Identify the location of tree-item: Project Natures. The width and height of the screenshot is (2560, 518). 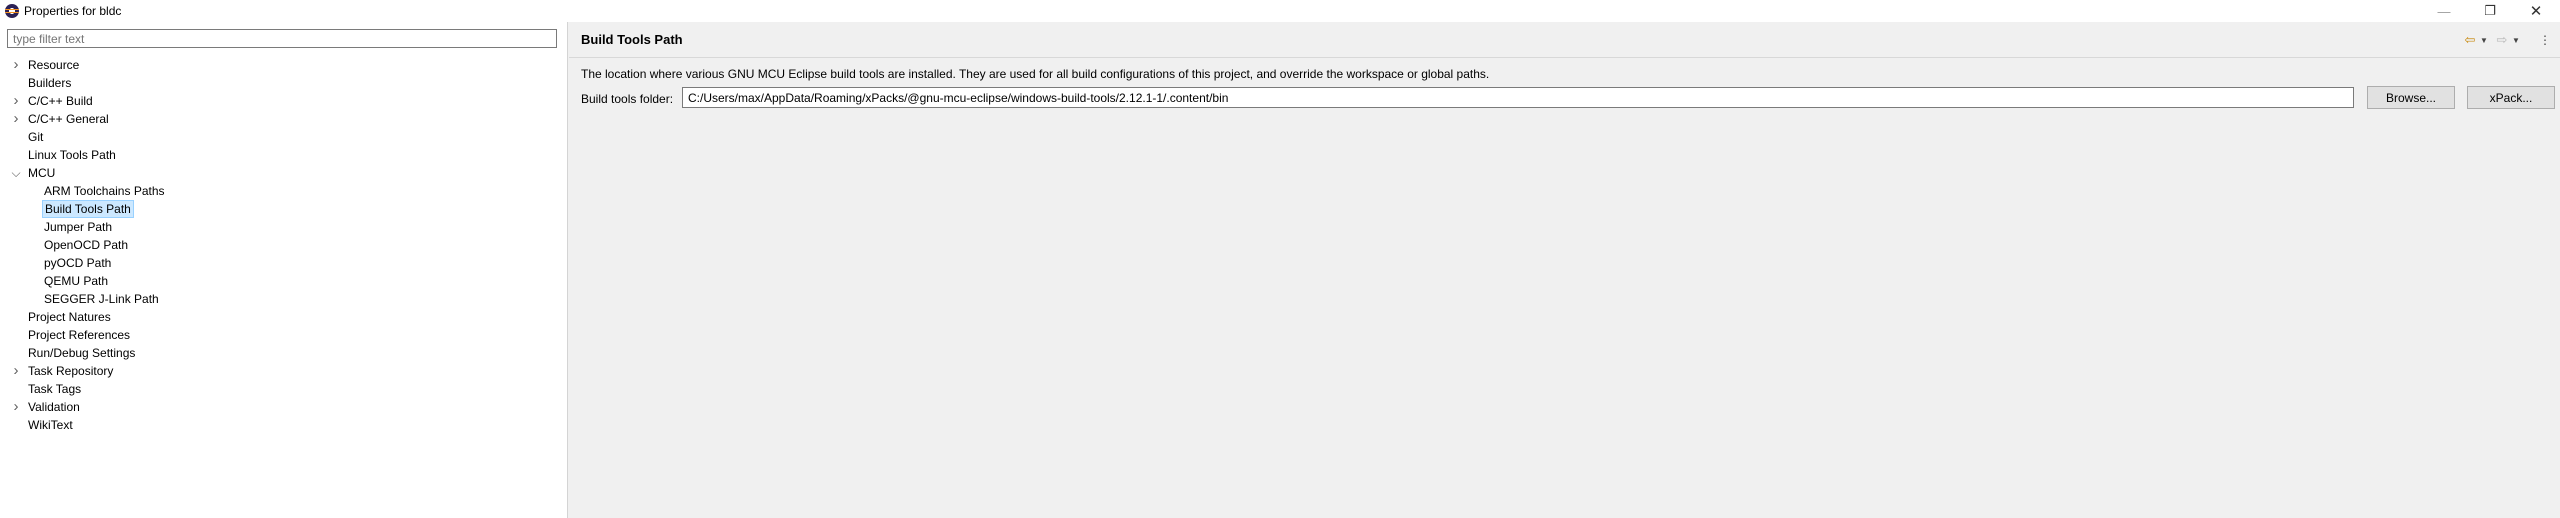
(283, 317).